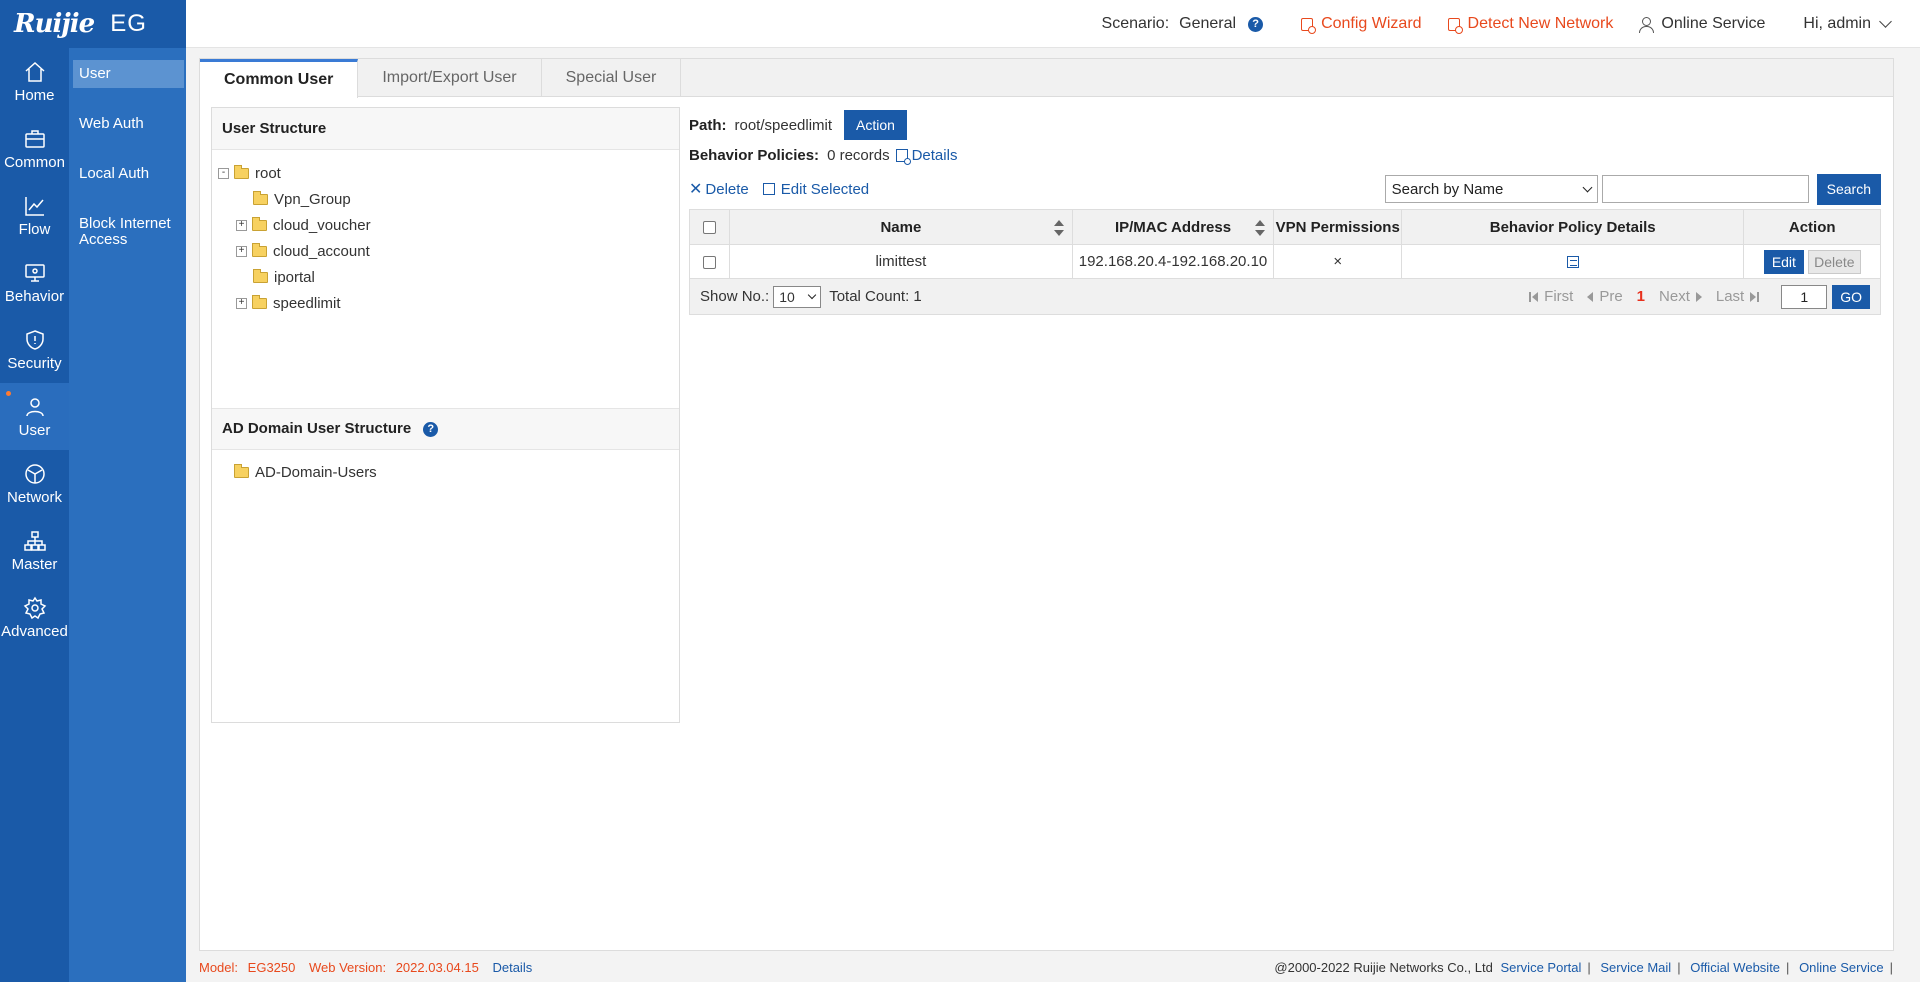 The image size is (1920, 982). I want to click on nav-advanced: Advanced, so click(34, 617).